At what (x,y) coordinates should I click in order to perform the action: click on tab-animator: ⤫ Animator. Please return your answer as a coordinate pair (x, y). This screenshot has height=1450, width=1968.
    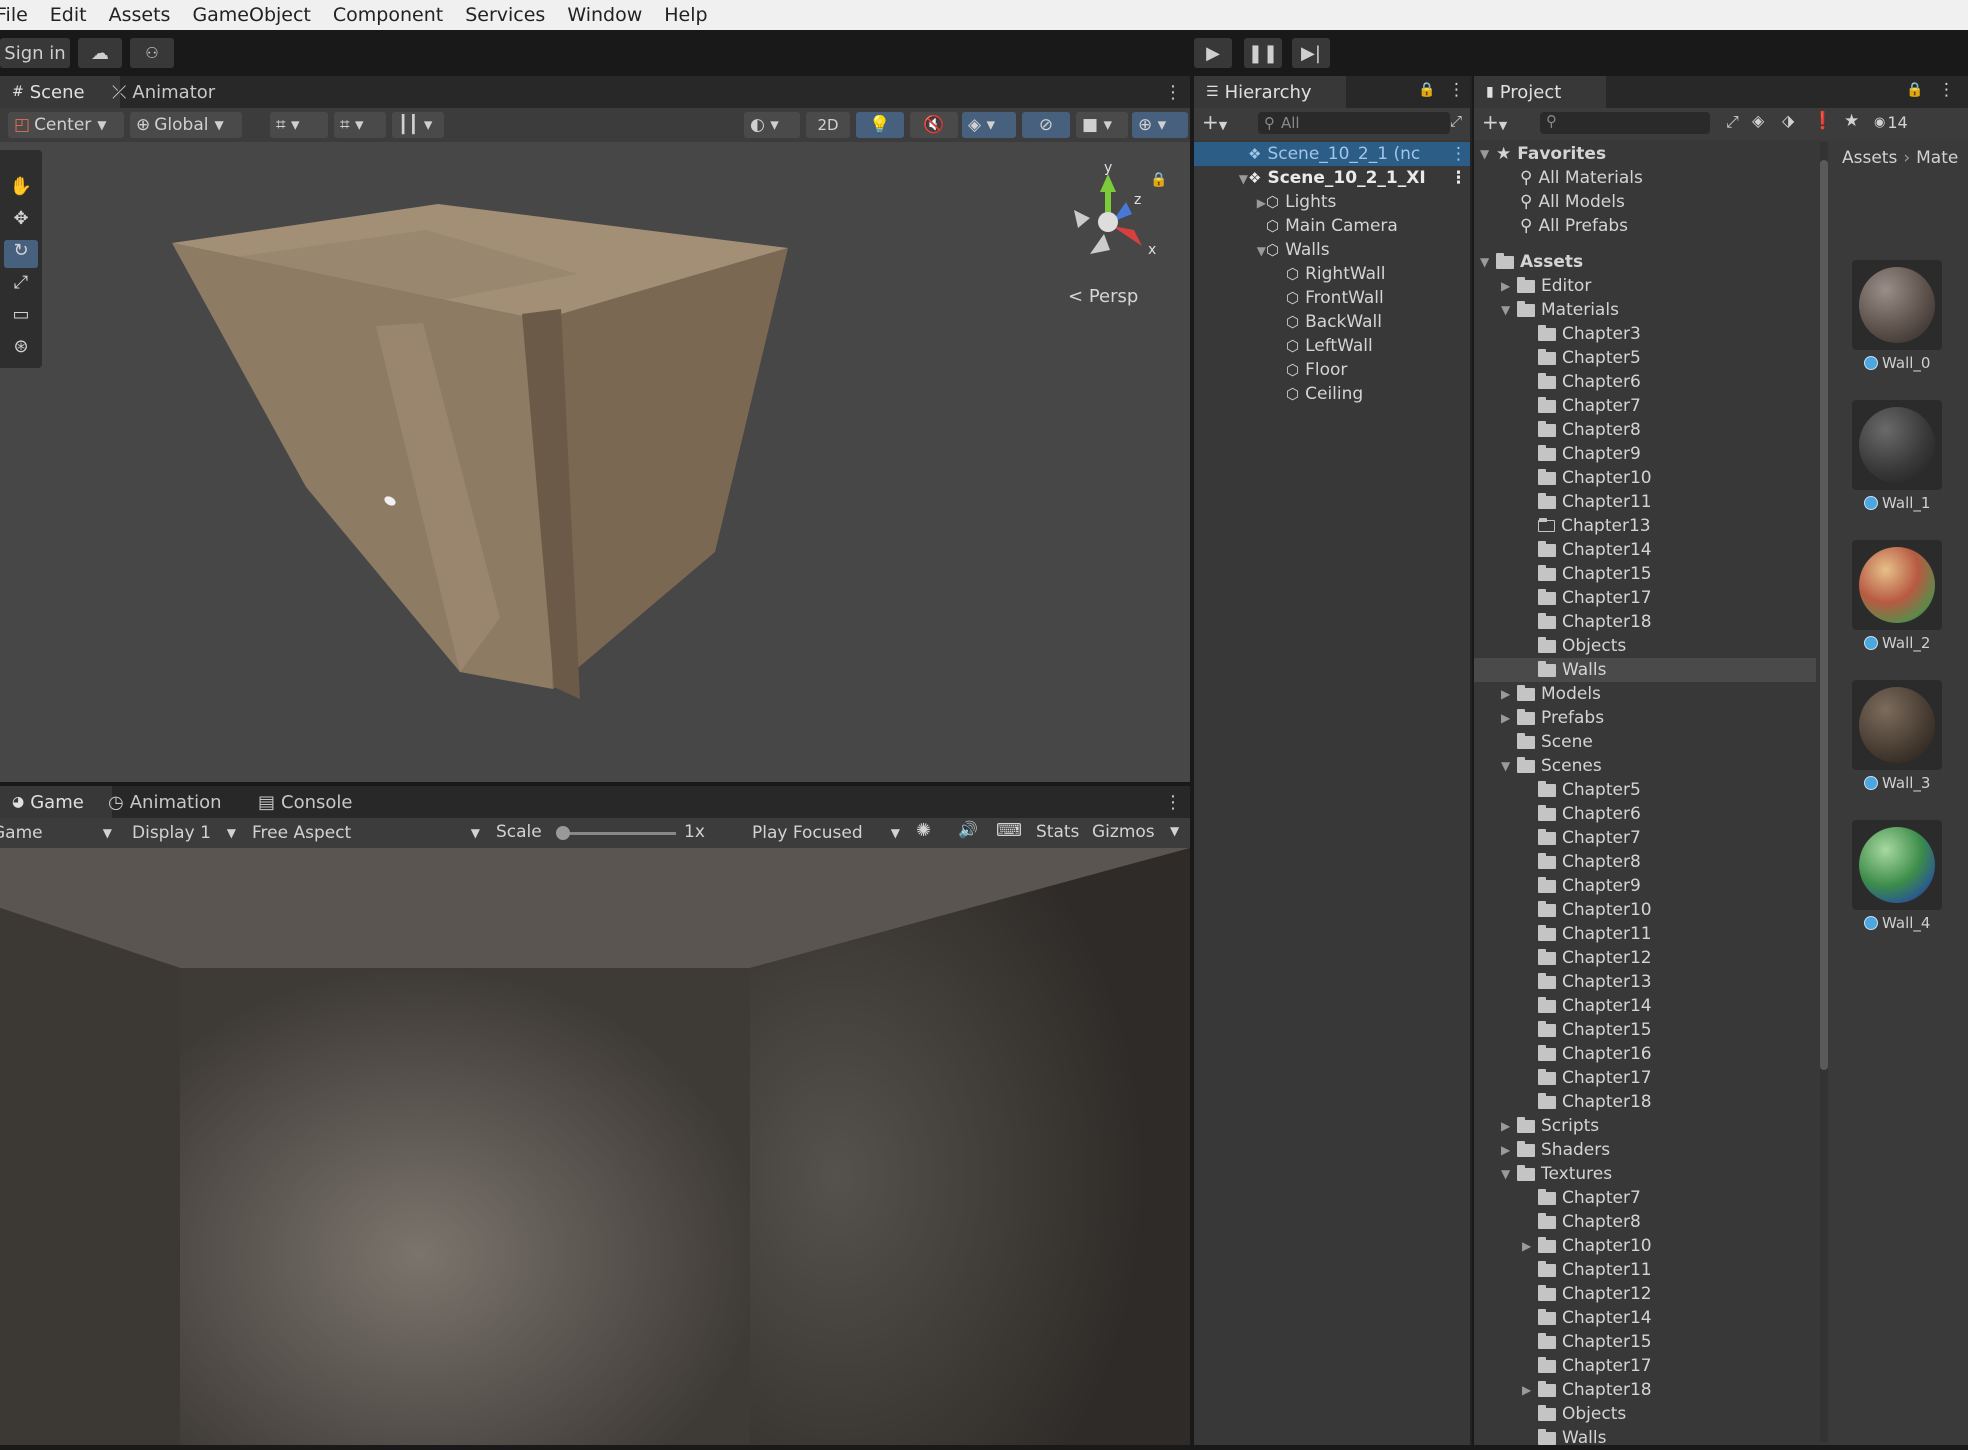
    Looking at the image, I should click on (163, 92).